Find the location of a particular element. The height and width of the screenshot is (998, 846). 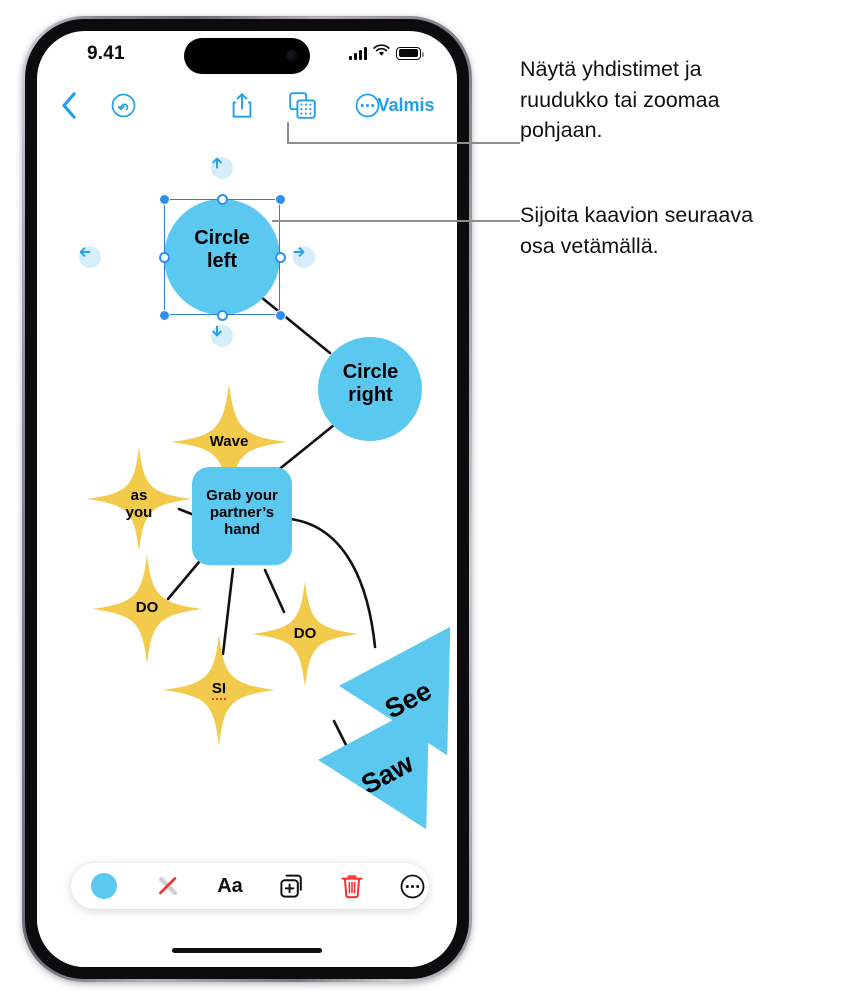

pen-no-stroke-icon is located at coordinates (168, 886).